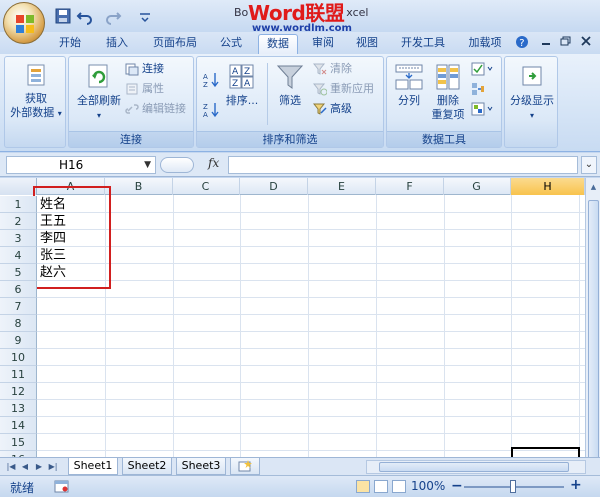 Image resolution: width=600 pixels, height=497 pixels. Describe the element at coordinates (18, 238) in the screenshot. I see `row-header-3: 3` at that location.